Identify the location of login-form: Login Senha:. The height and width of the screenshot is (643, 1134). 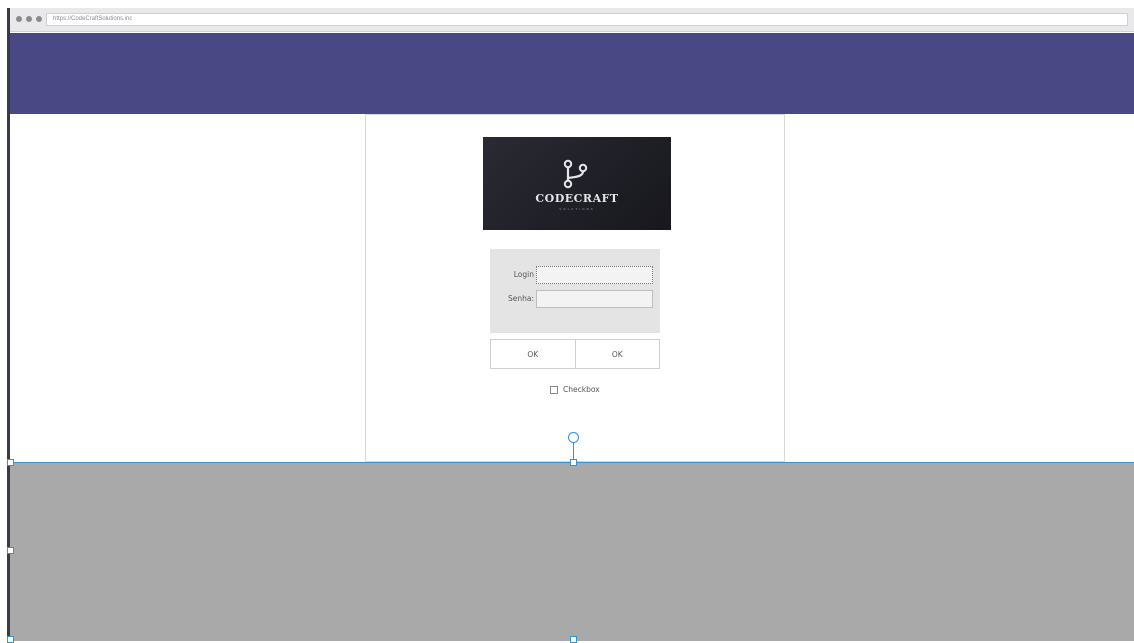
(575, 291).